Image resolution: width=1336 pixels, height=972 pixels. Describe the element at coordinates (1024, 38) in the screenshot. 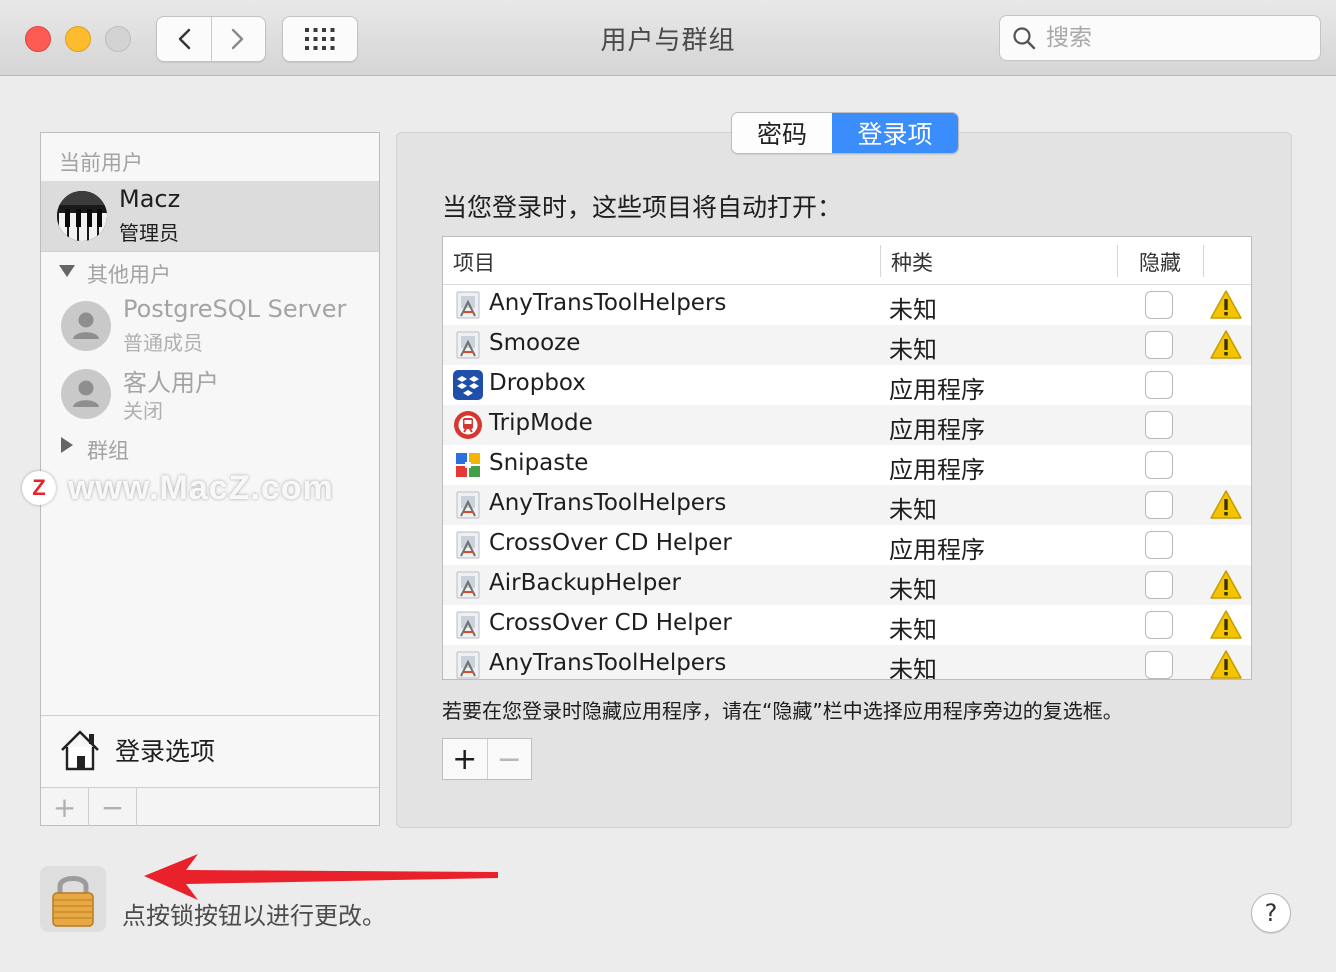

I see `search-icon` at that location.